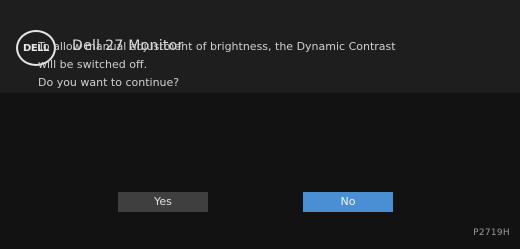 This screenshot has height=249, width=520. Describe the element at coordinates (348, 202) in the screenshot. I see `no-button: No` at that location.